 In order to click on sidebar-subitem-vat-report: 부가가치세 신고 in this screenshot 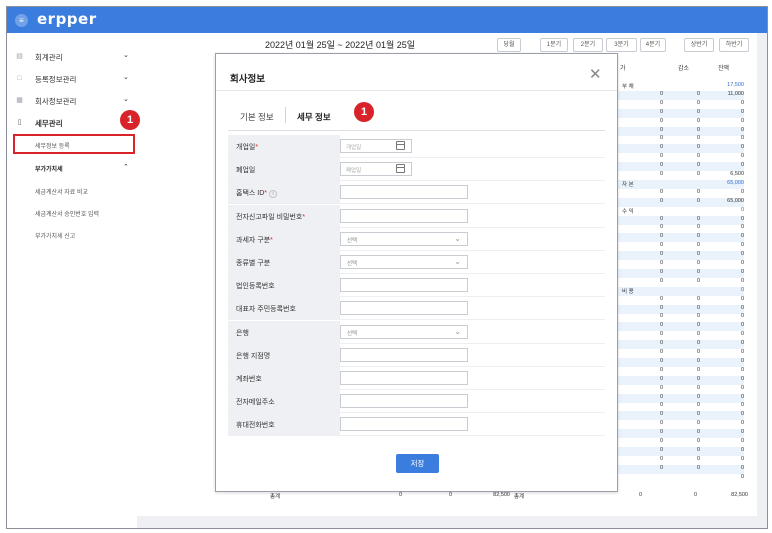, I will do `click(55, 235)`.